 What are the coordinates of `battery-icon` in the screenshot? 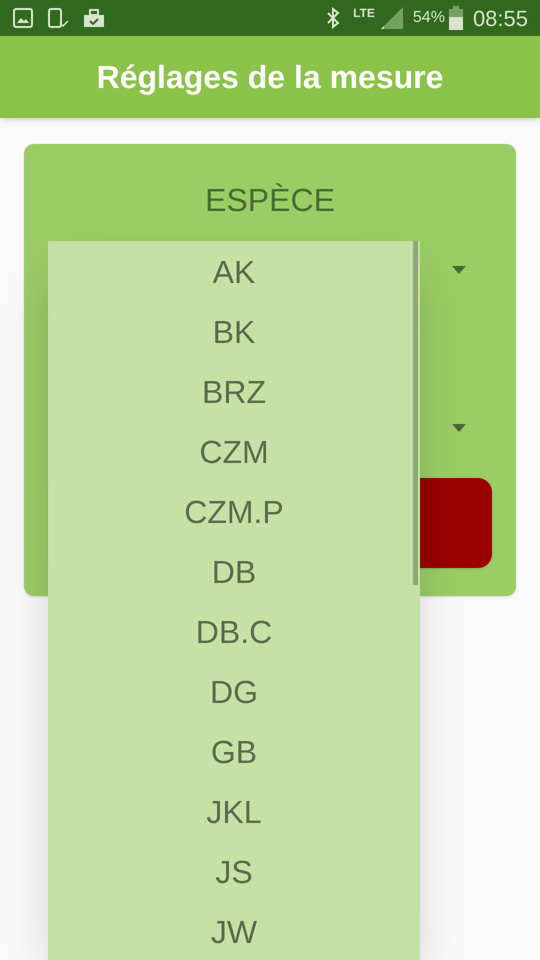 It's located at (455, 18).